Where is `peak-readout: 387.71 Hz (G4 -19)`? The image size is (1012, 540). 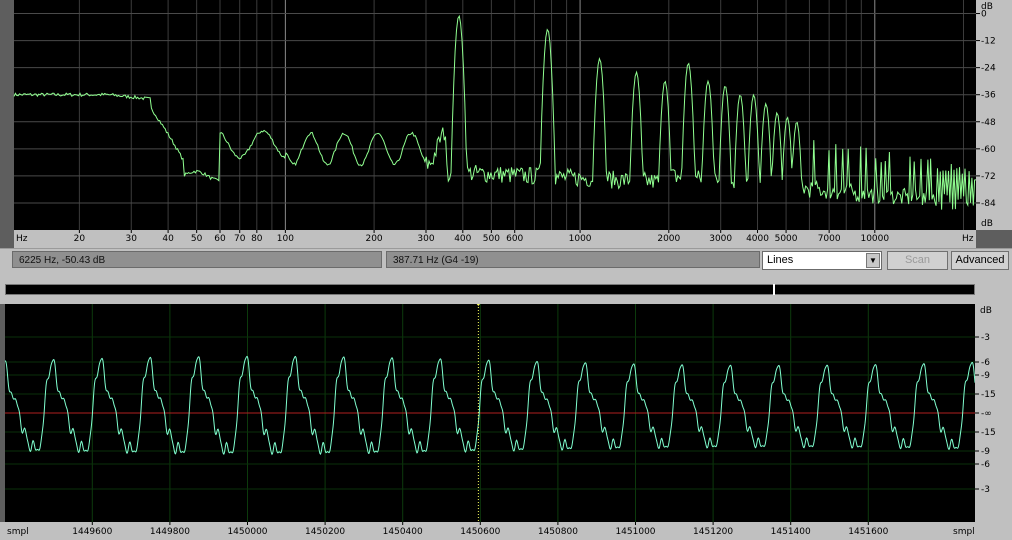 peak-readout: 387.71 Hz (G4 -19) is located at coordinates (573, 259).